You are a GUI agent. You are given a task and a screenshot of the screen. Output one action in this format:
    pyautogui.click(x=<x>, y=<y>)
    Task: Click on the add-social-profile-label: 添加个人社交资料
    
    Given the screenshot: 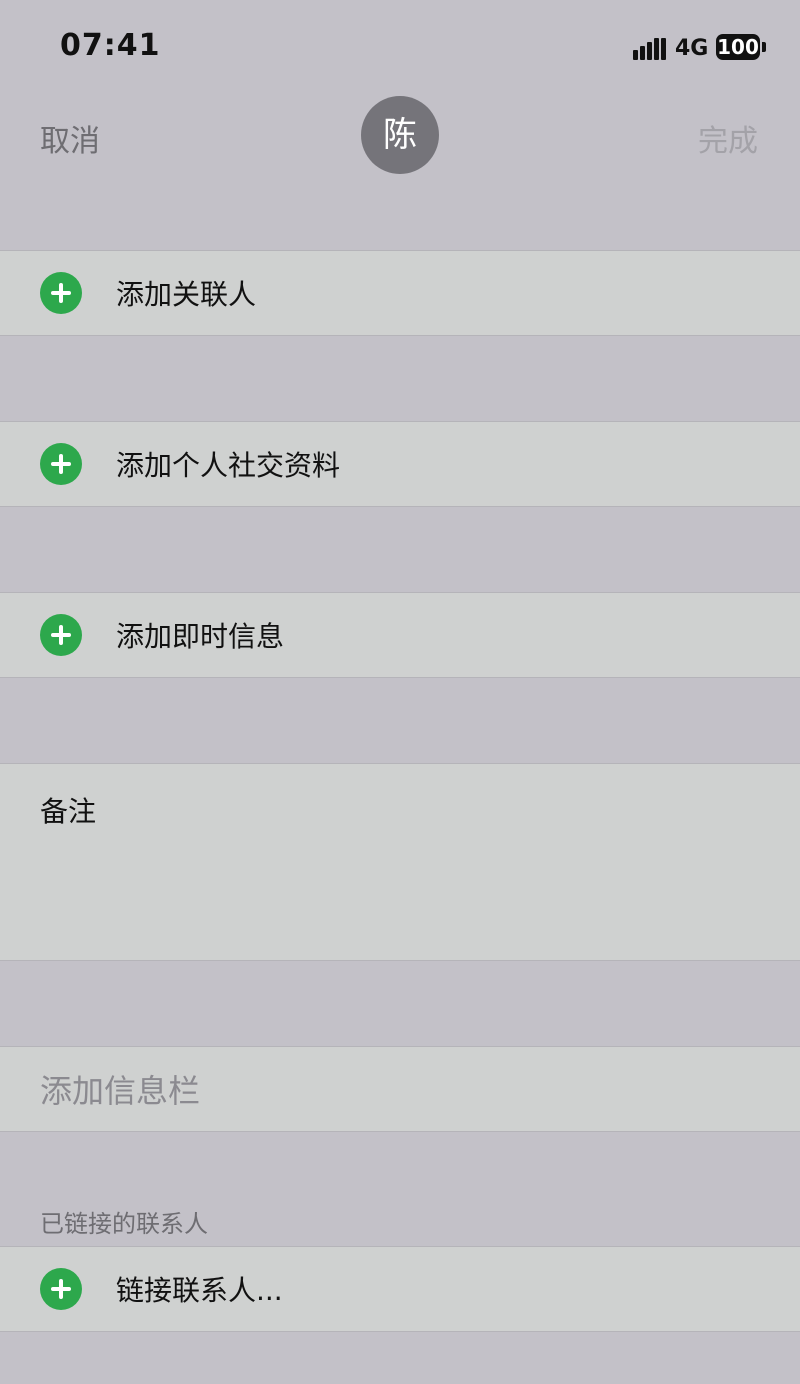 What is the action you would take?
    pyautogui.click(x=228, y=465)
    